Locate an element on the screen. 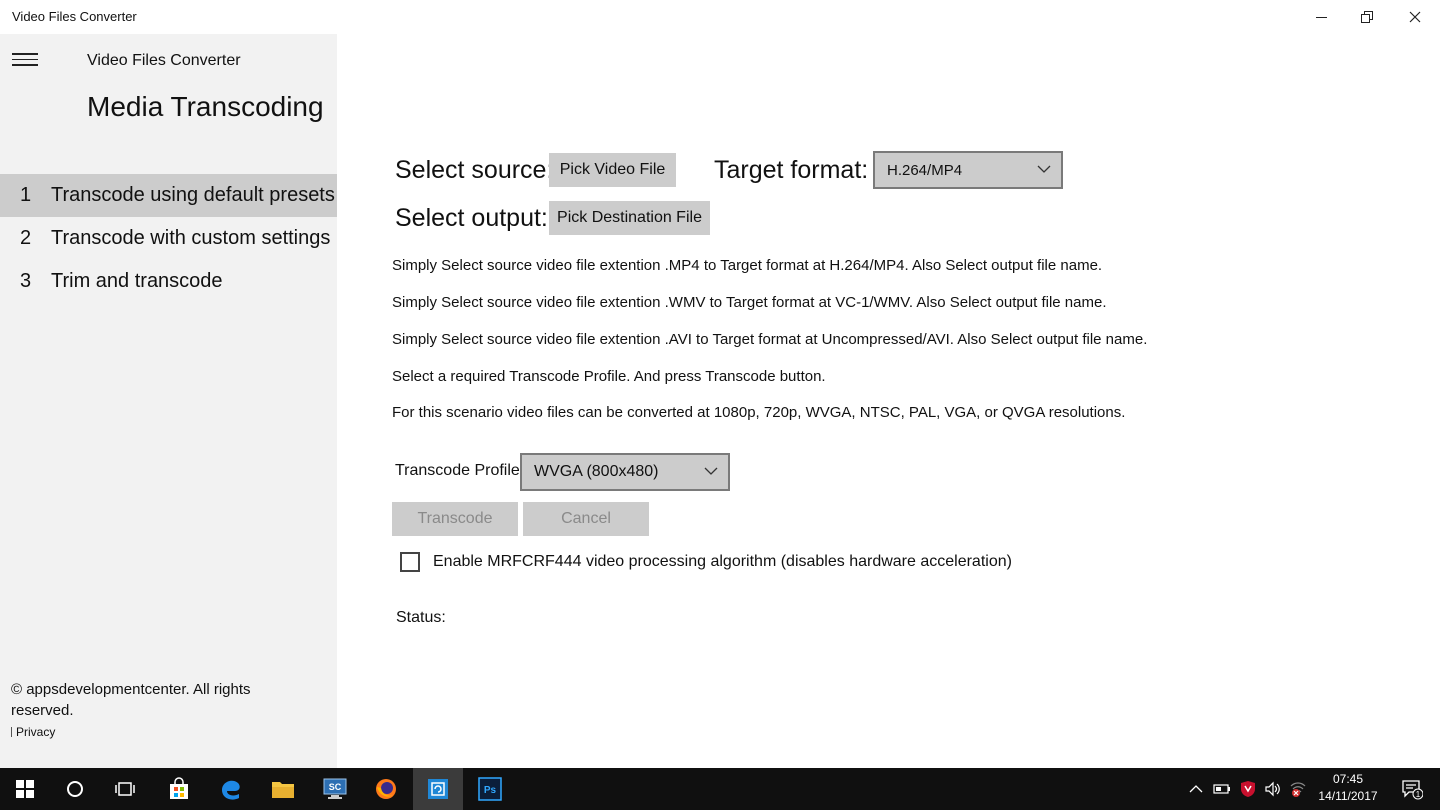 Image resolution: width=1440 pixels, height=810 pixels. notification-count: 1 is located at coordinates (1418, 794).